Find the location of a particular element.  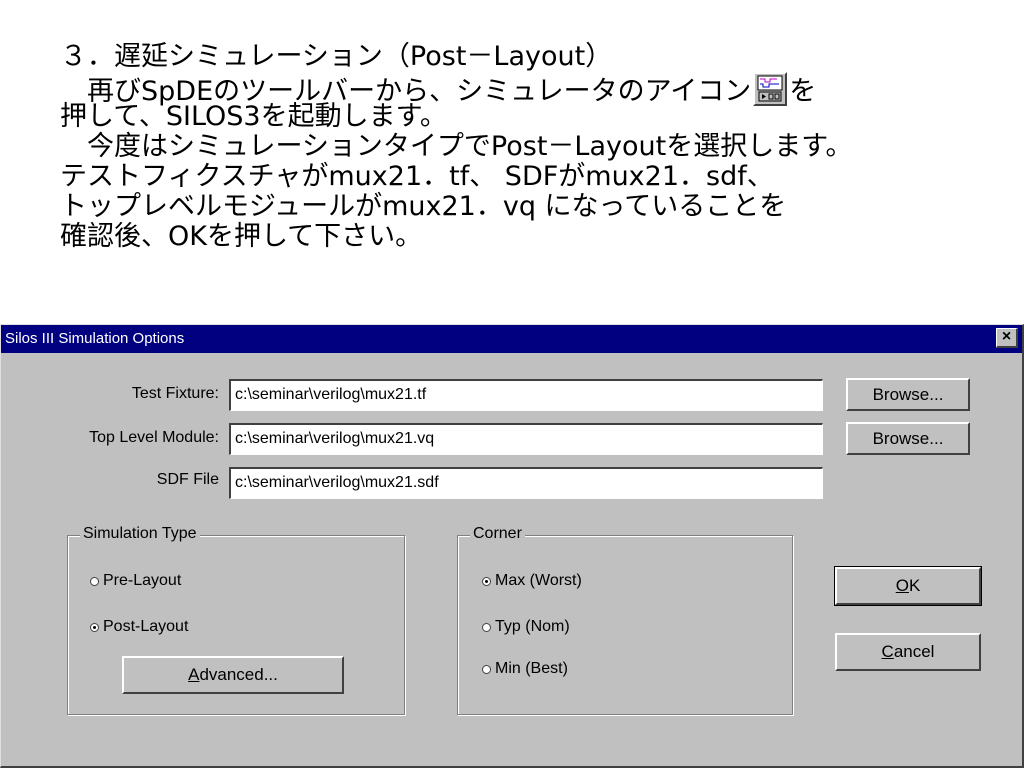

test-fixture-field: c:\seminar\verilog\mux21.tf is located at coordinates (526, 395).